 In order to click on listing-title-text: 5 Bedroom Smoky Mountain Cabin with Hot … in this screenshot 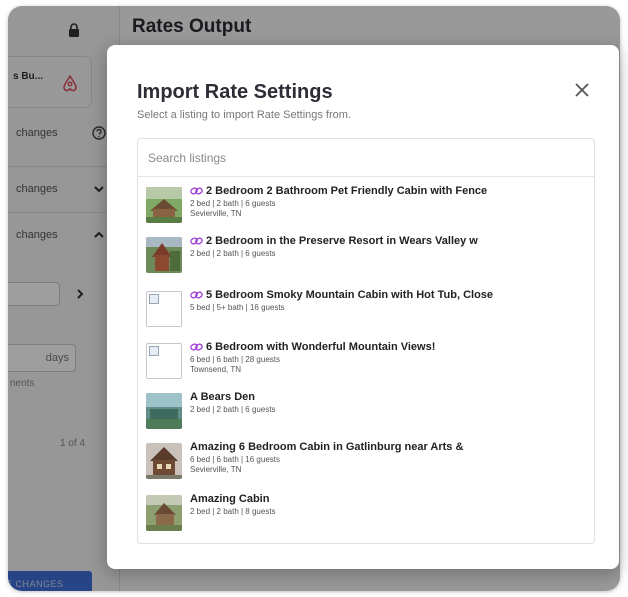, I will do `click(350, 295)`.